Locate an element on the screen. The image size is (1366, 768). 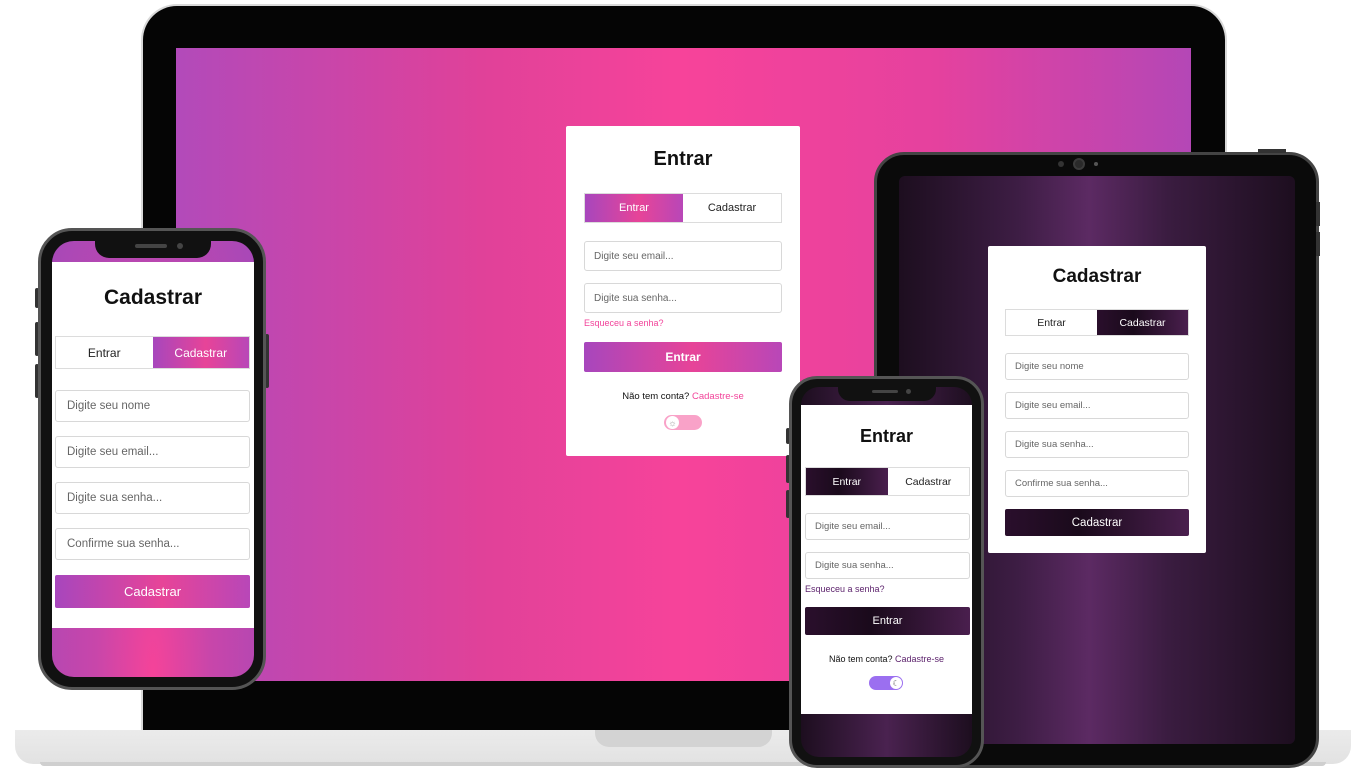
laptop-notch is located at coordinates (683, 738).